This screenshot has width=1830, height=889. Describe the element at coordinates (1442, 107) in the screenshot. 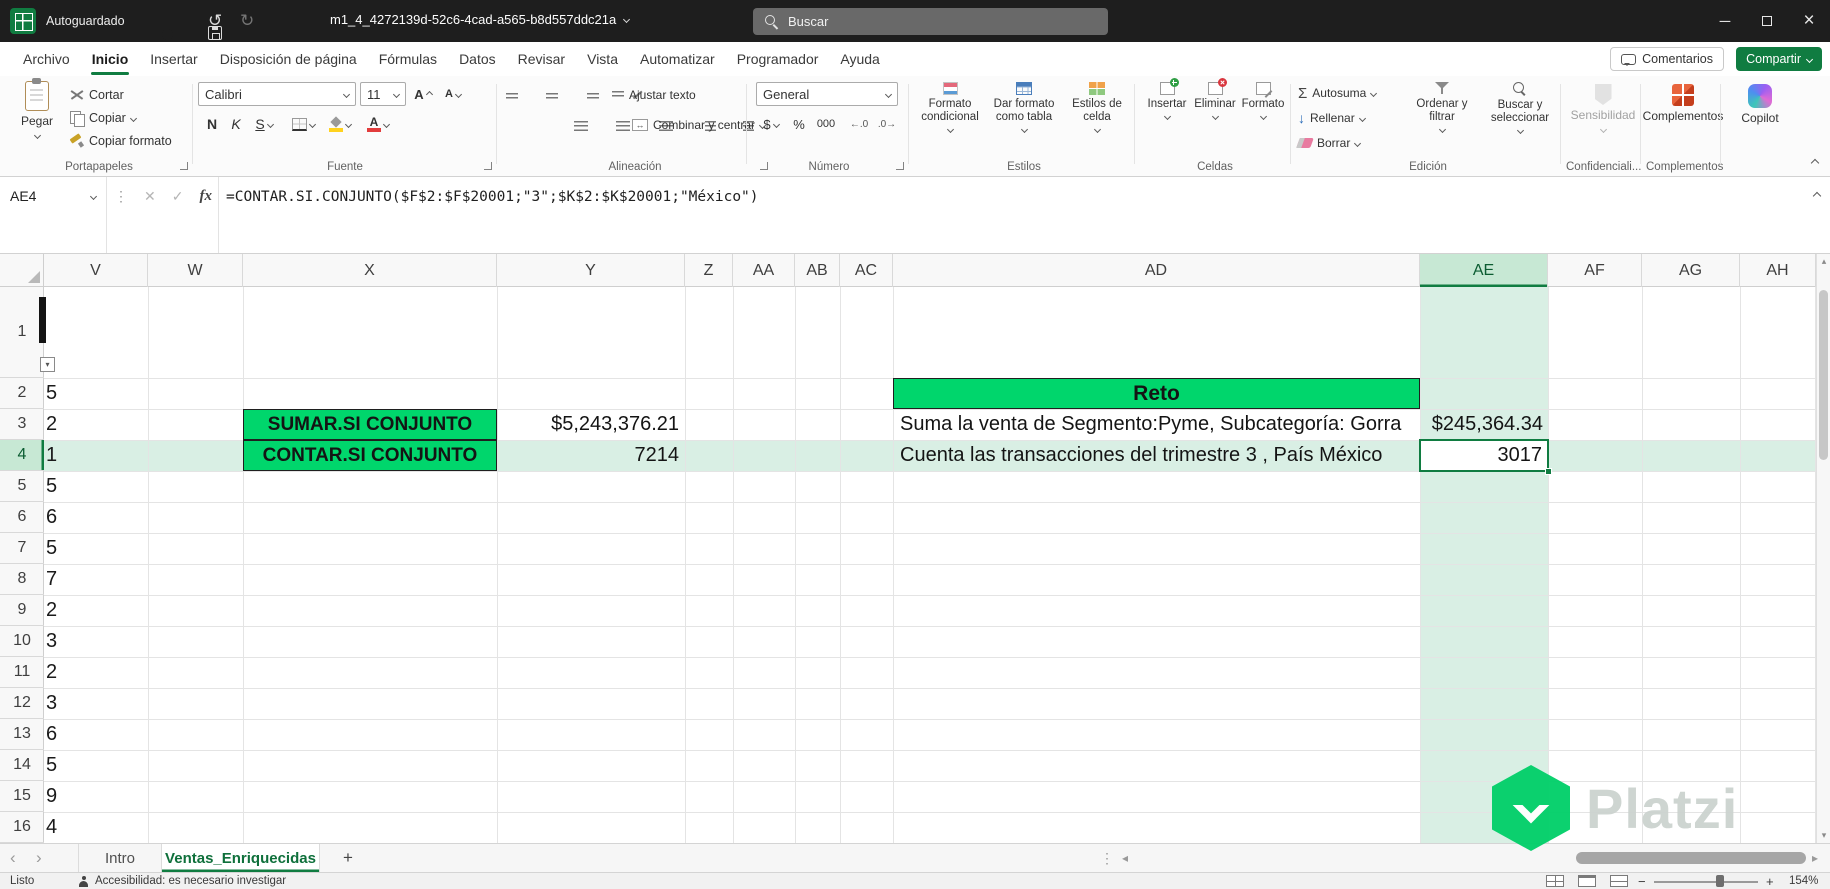

I see `sort-filter-button: Ordenar y filtrar` at that location.